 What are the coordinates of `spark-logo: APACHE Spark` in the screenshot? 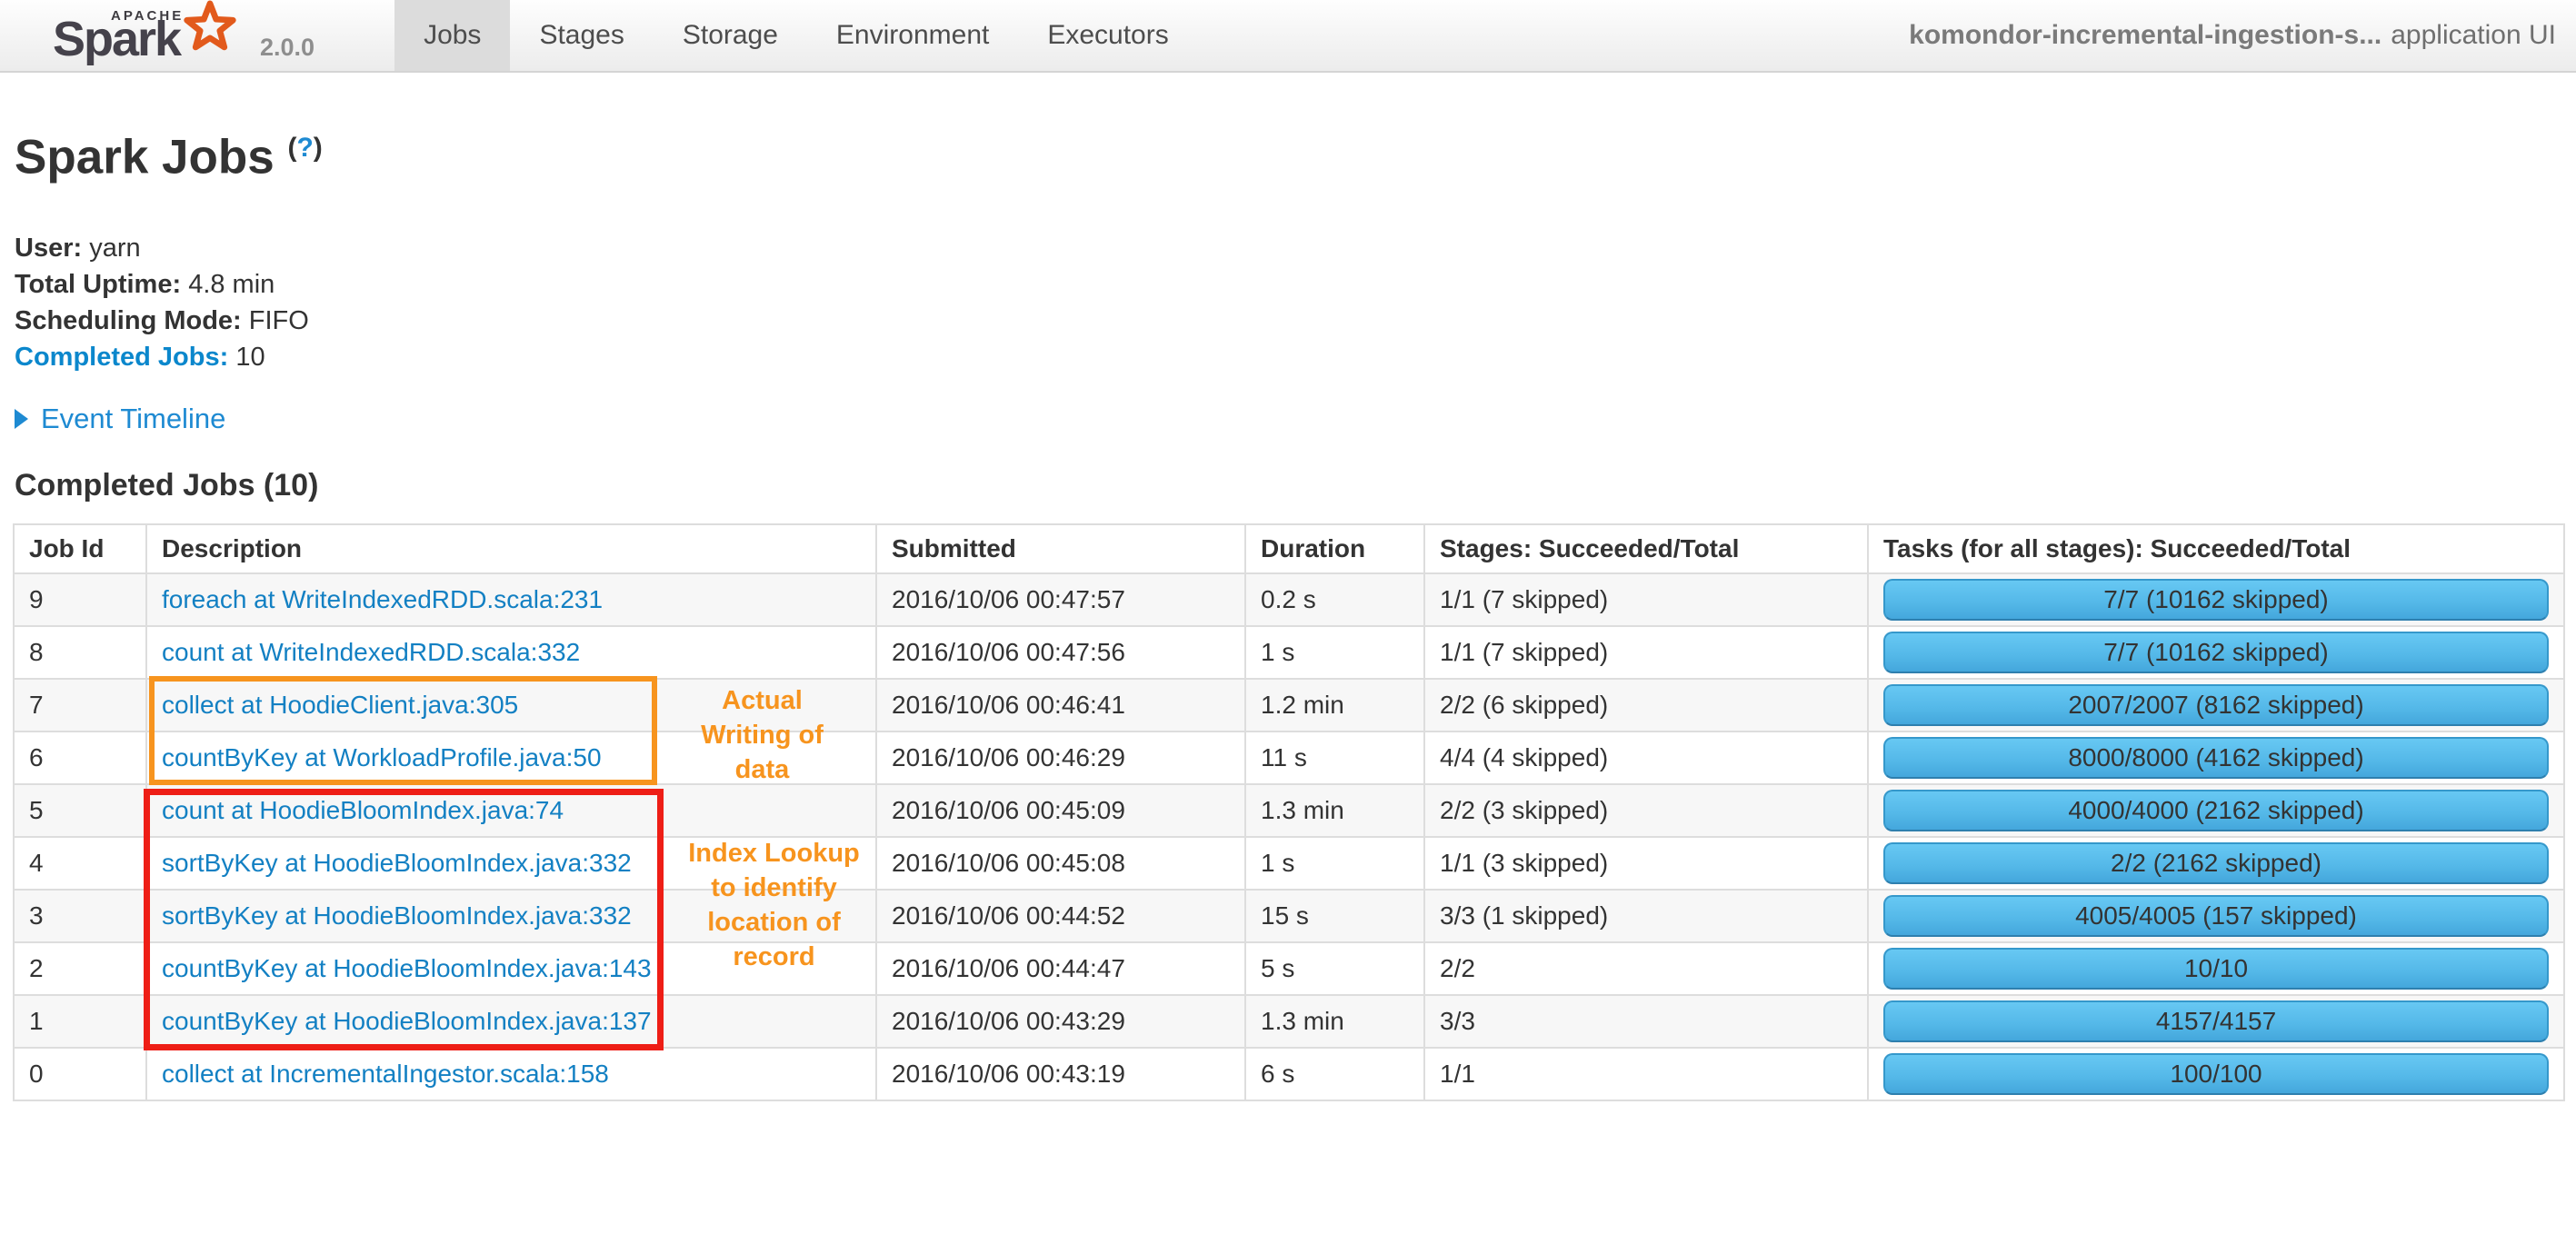 It's located at (147, 33).